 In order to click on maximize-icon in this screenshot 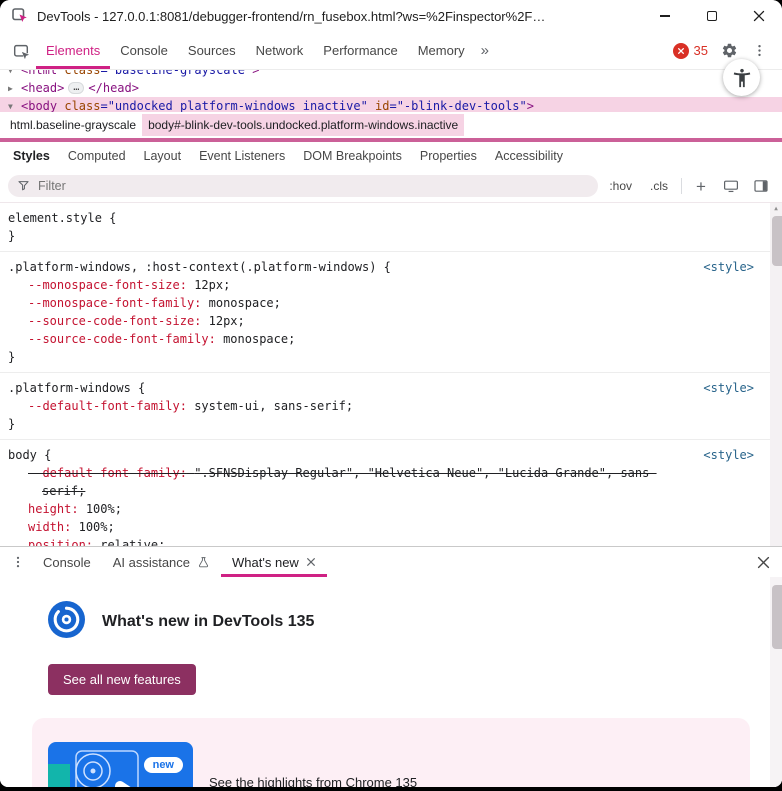, I will do `click(711, 16)`.